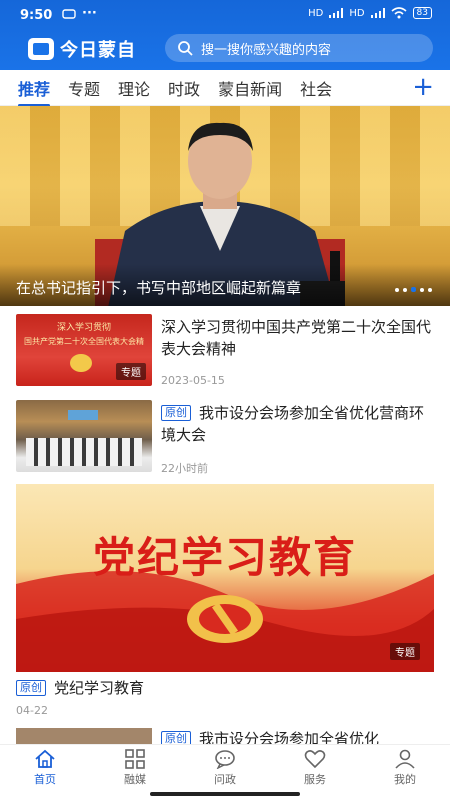 This screenshot has height=800, width=450. What do you see at coordinates (315, 779) in the screenshot?
I see `nav-label: 服务` at bounding box center [315, 779].